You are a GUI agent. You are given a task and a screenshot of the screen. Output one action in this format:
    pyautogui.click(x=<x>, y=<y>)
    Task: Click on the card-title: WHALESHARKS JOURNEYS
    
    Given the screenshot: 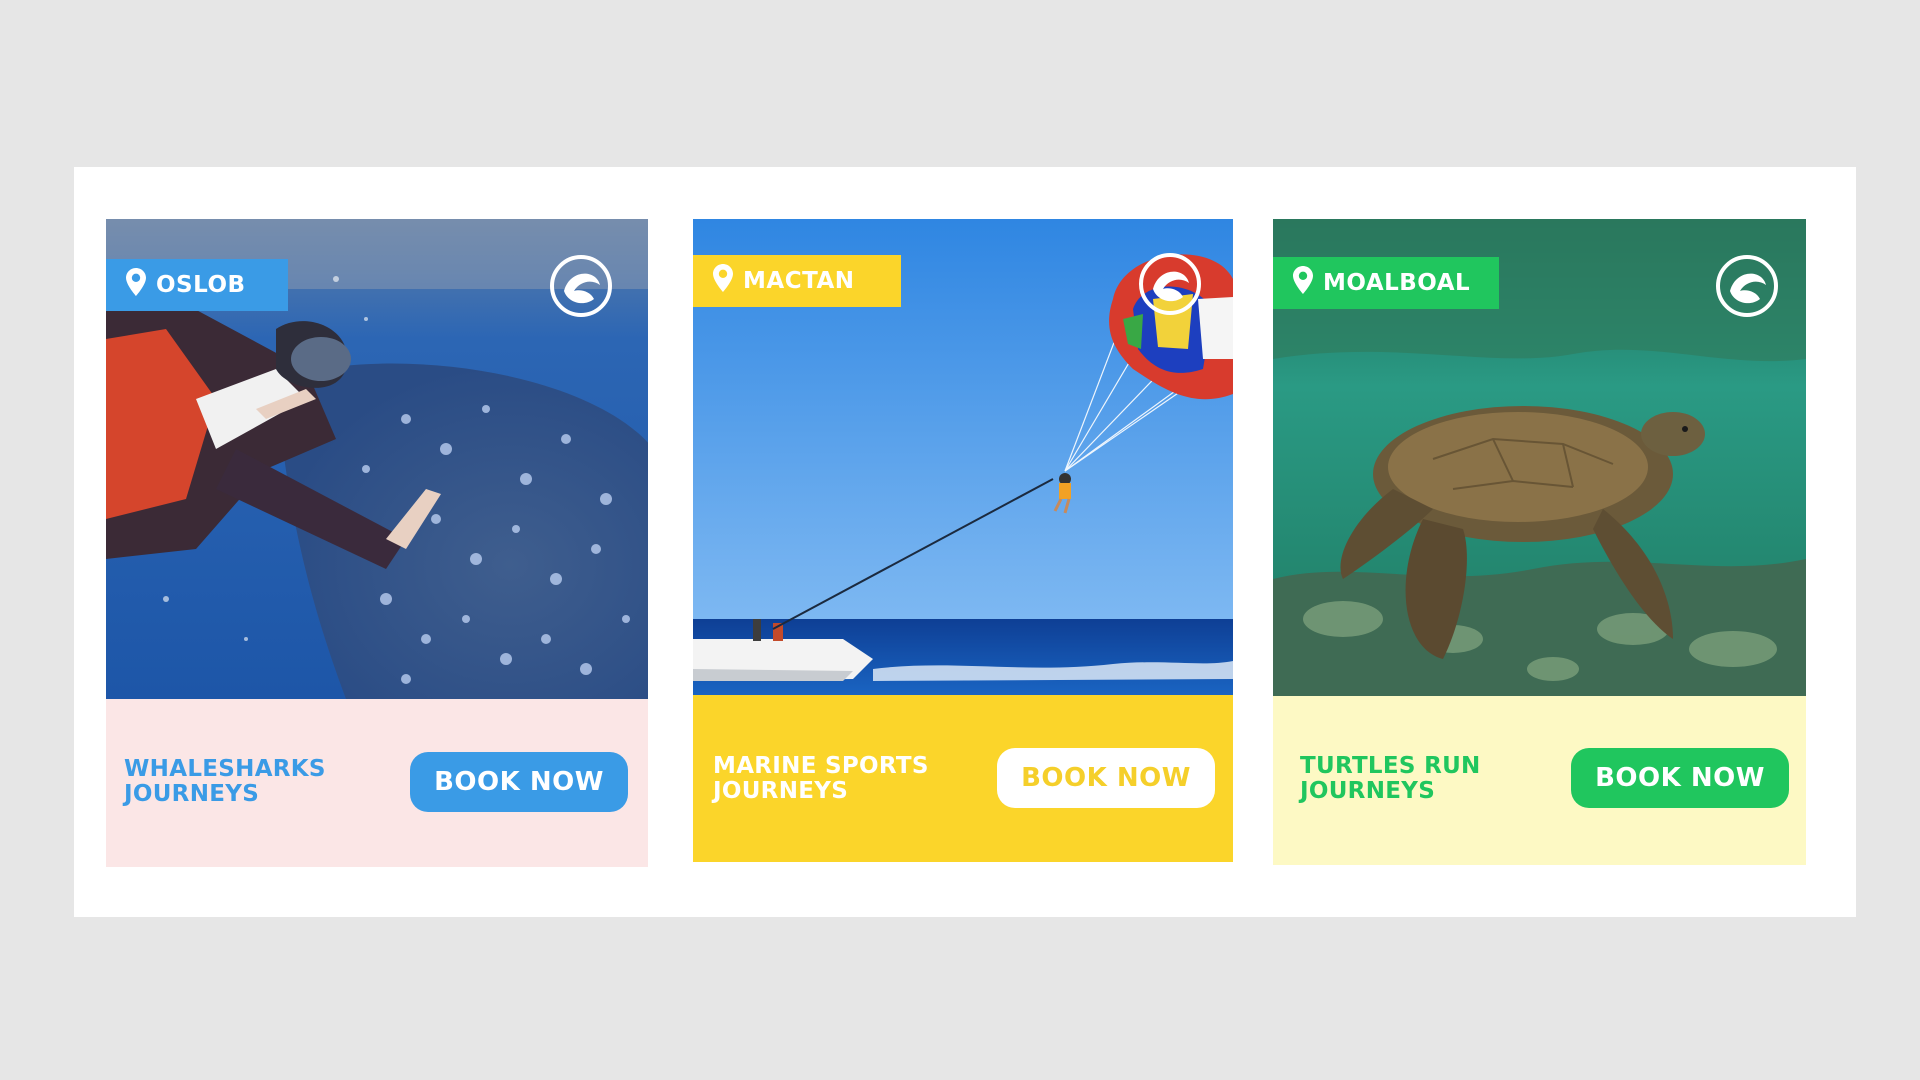 What is the action you would take?
    pyautogui.click(x=225, y=781)
    